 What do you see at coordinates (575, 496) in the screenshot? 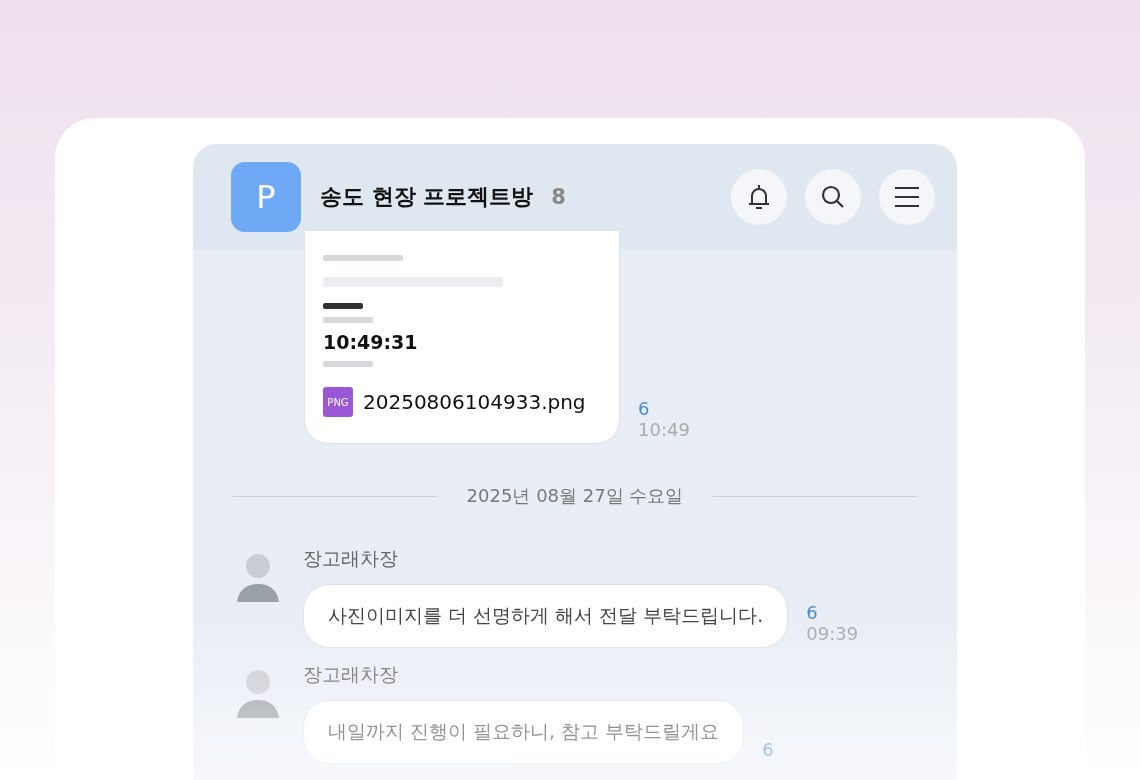
I see `date-divider-text: 2025년 08월 27일 수요일` at bounding box center [575, 496].